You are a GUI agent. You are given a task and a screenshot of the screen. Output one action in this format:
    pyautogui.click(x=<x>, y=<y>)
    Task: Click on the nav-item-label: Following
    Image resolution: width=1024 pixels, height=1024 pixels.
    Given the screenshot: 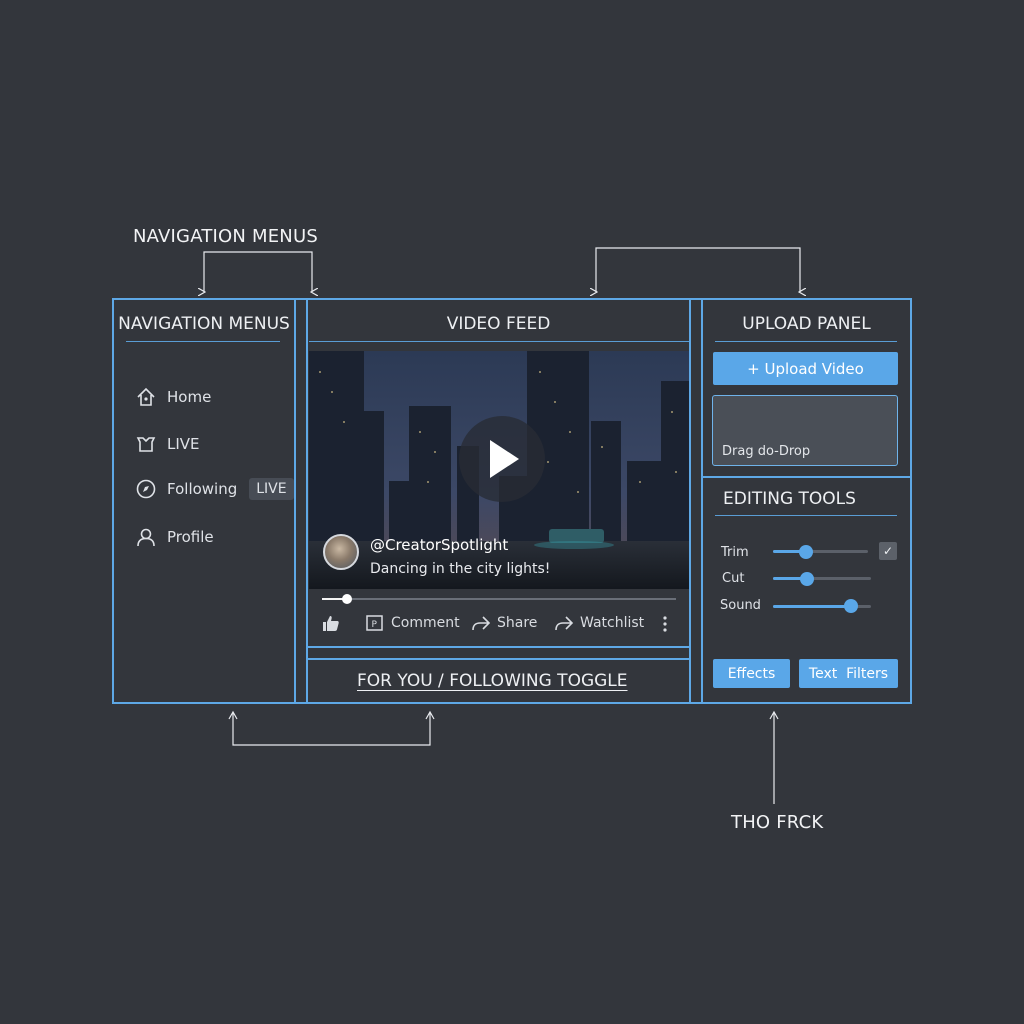 What is the action you would take?
    pyautogui.click(x=202, y=489)
    